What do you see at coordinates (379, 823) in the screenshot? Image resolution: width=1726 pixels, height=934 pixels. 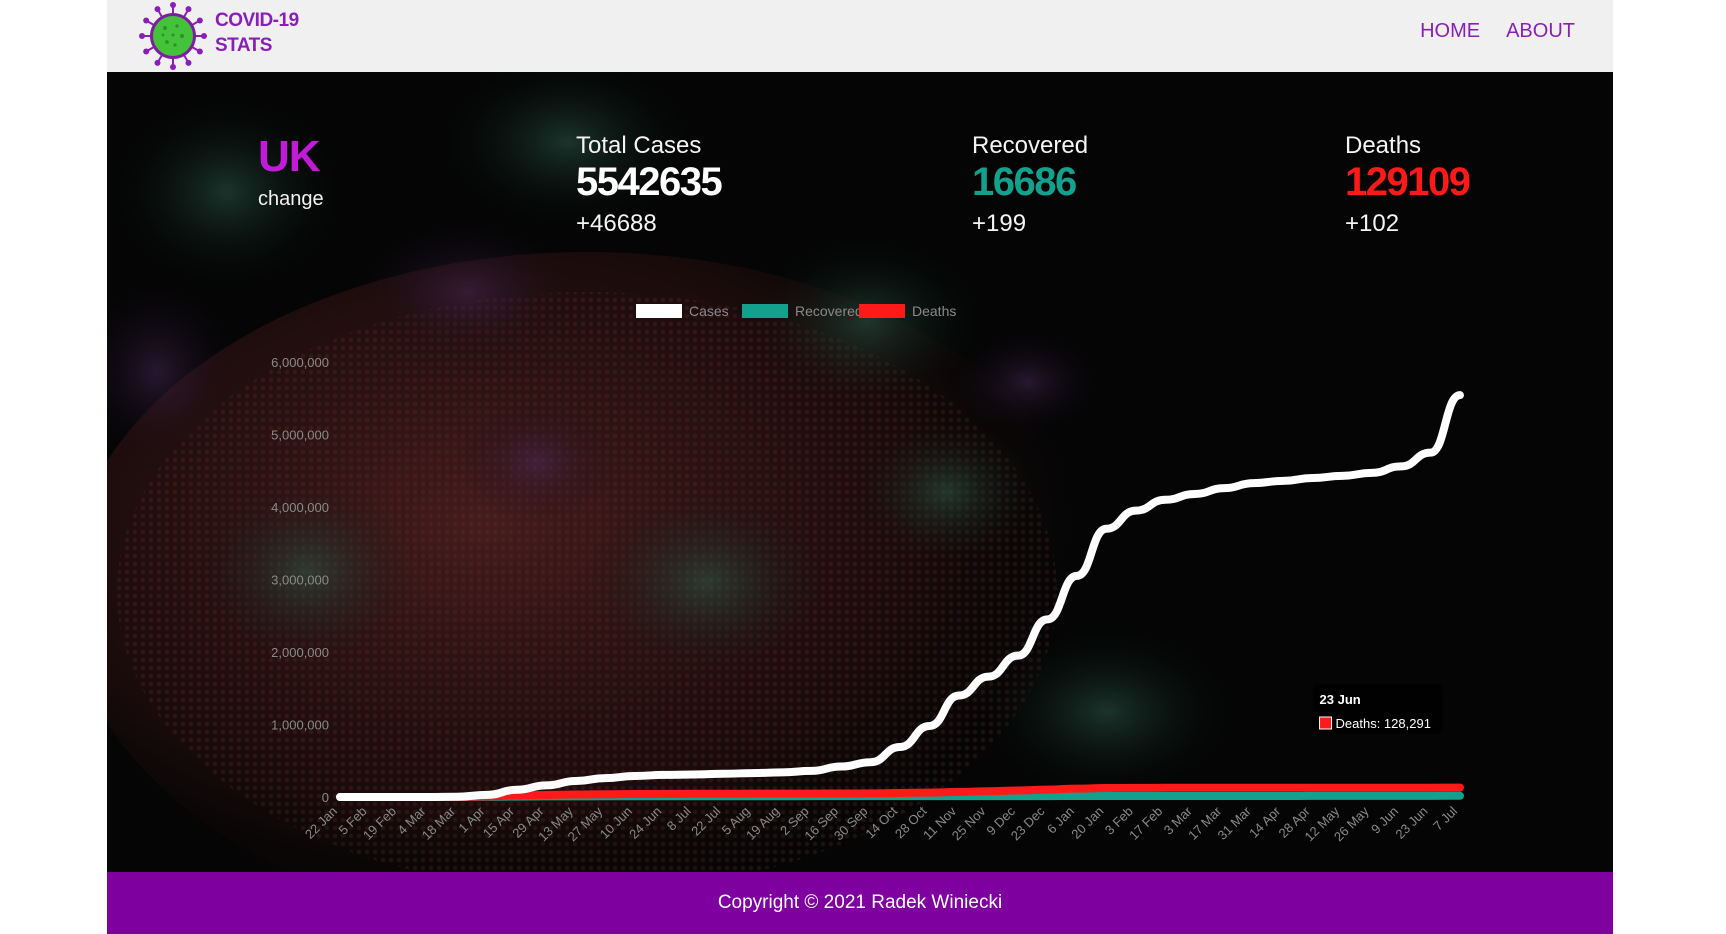 I see `x-tick-label: 19 Feb` at bounding box center [379, 823].